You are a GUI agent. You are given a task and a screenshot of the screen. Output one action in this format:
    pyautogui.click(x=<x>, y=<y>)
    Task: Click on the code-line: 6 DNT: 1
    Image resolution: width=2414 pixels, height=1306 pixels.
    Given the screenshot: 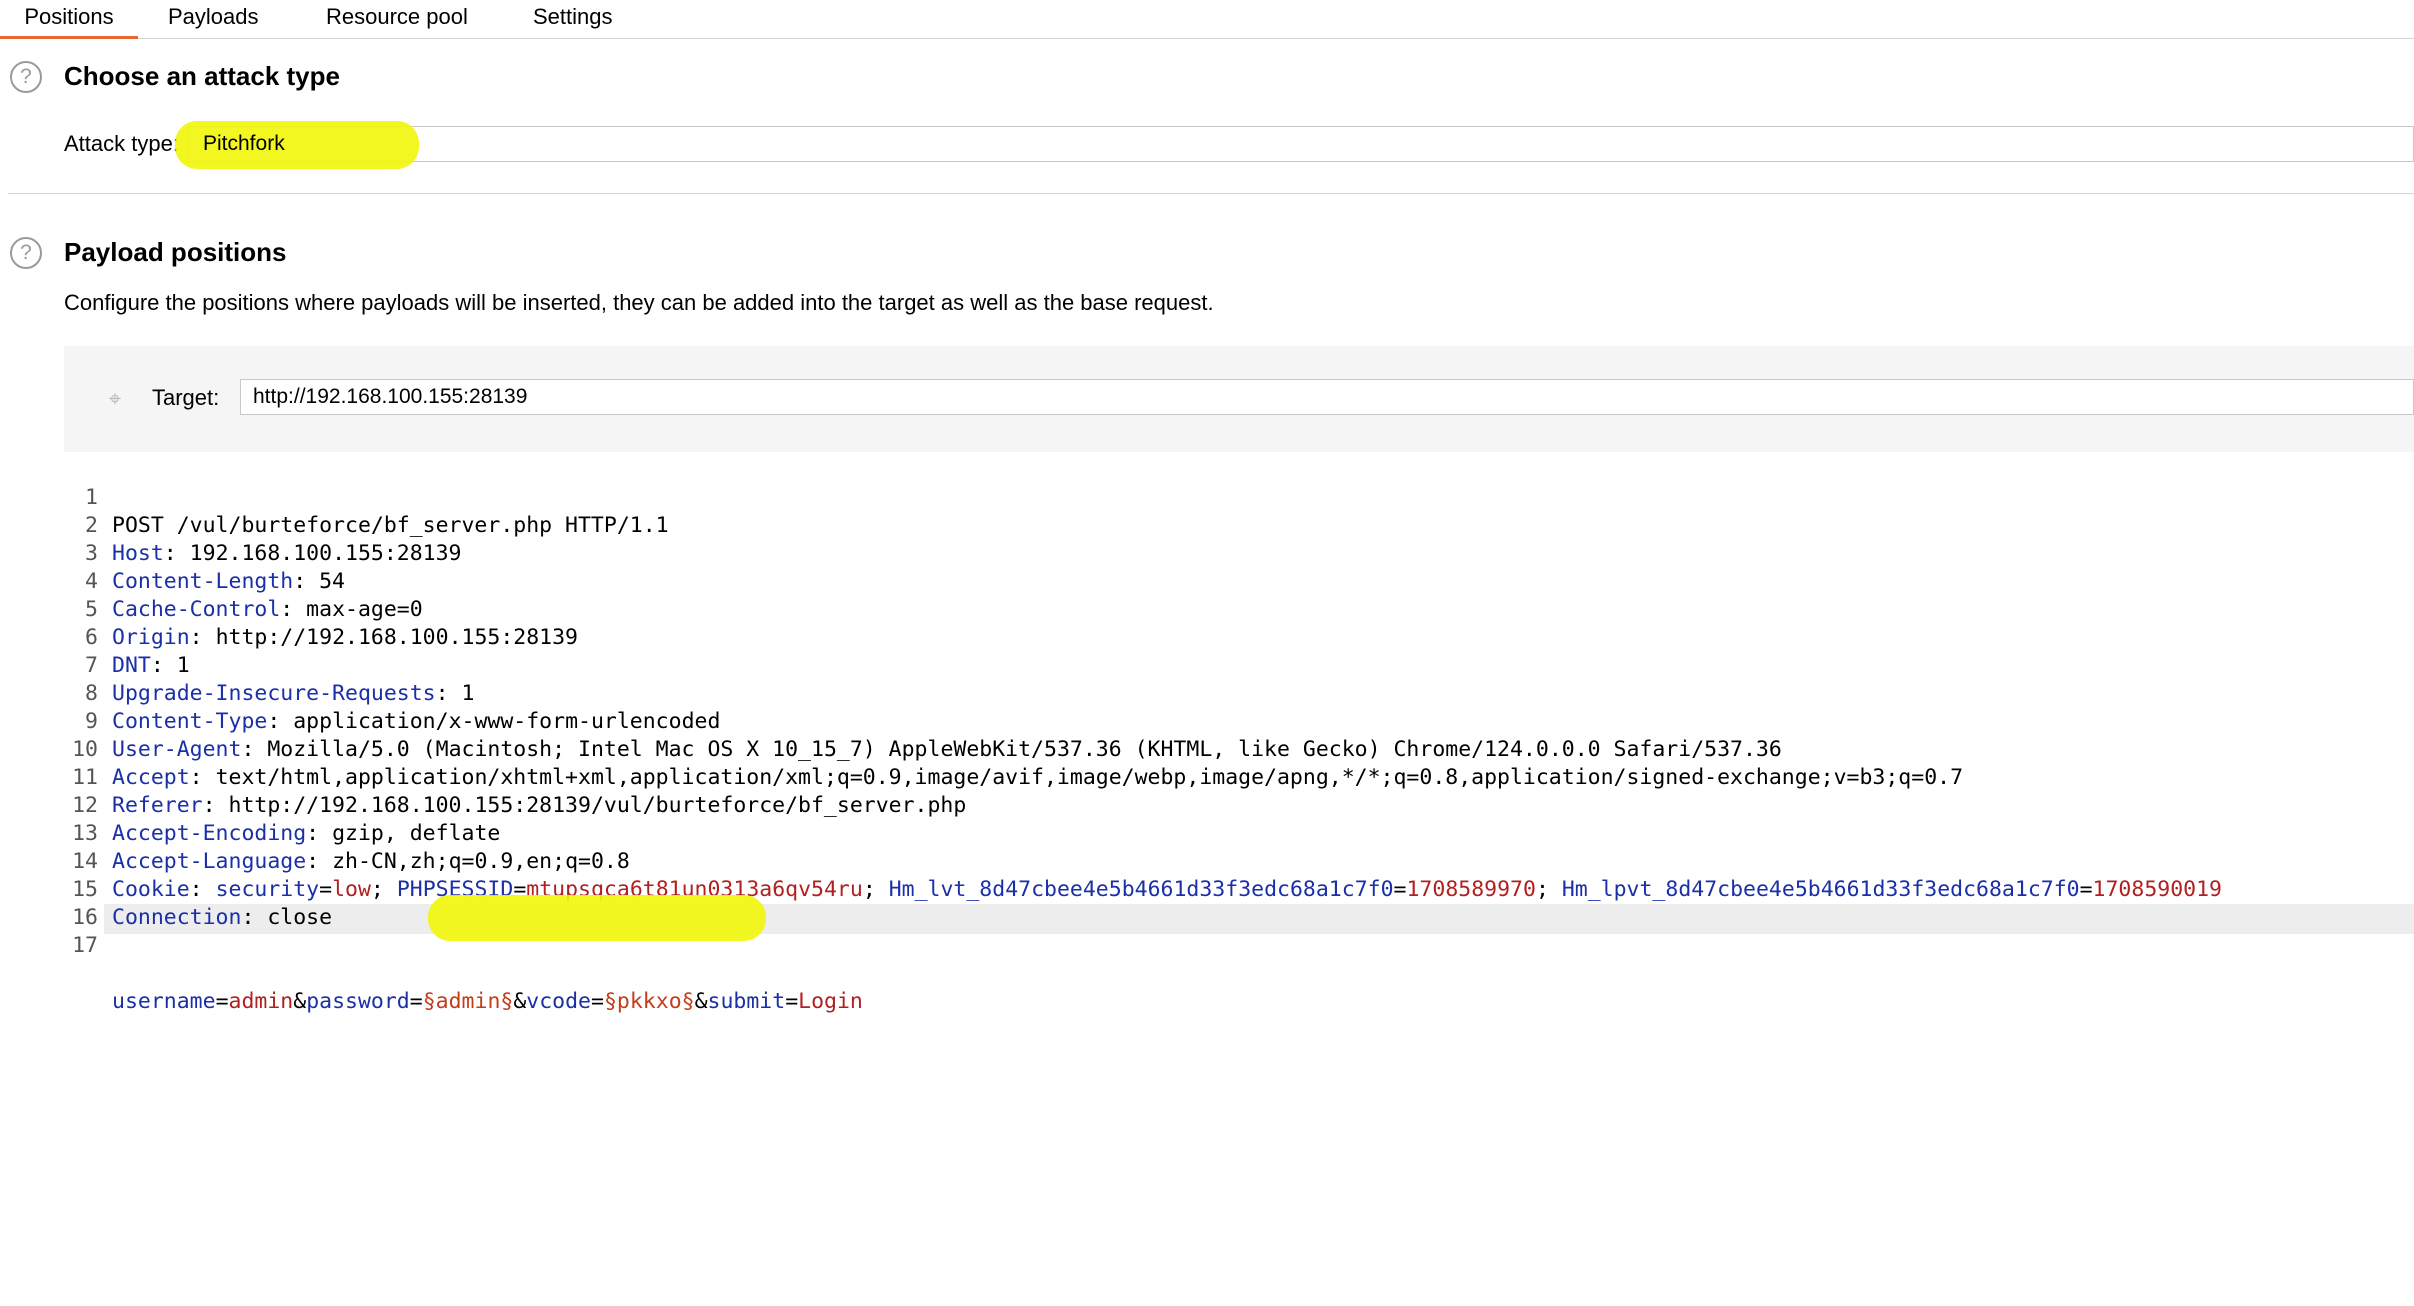 What is the action you would take?
    pyautogui.click(x=95, y=637)
    